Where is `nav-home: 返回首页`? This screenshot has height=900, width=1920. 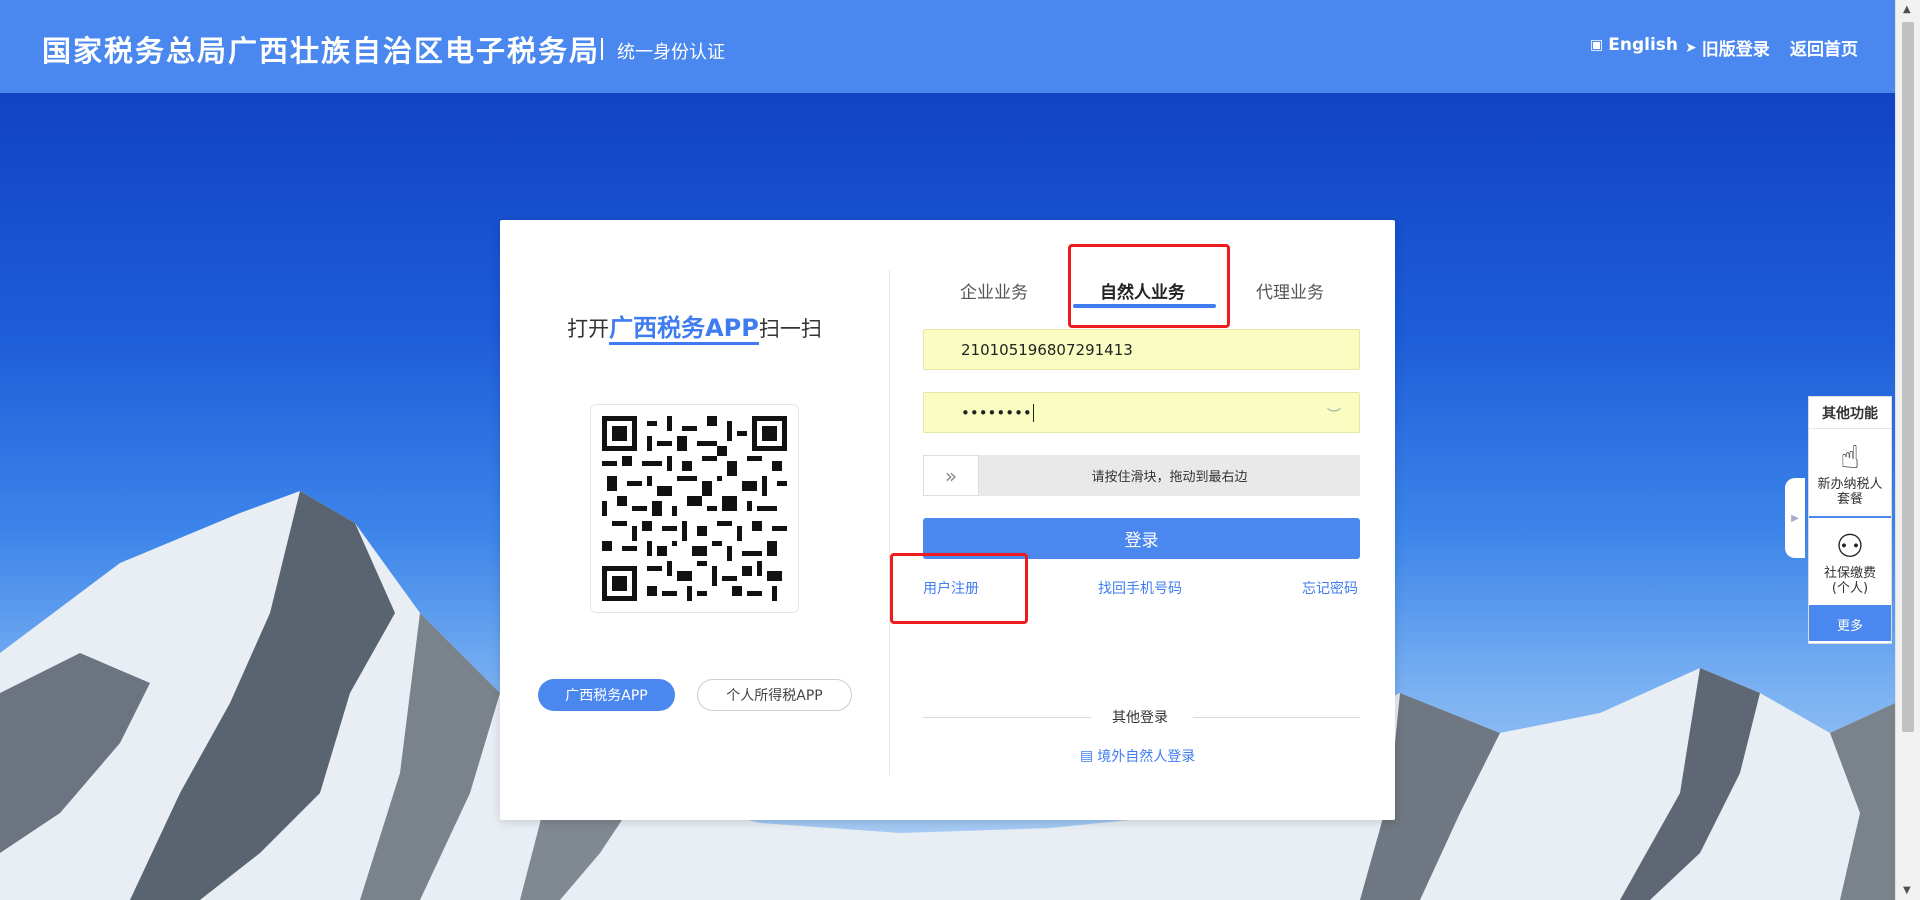
nav-home: 返回首页 is located at coordinates (1824, 47).